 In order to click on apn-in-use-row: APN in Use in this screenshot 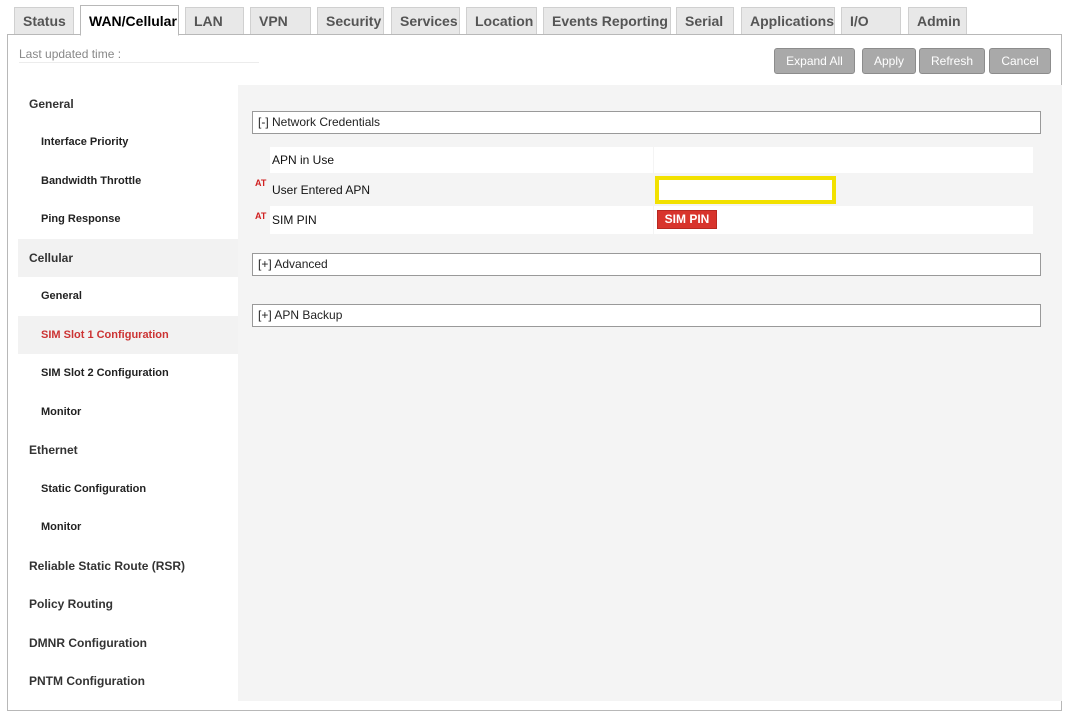, I will do `click(642, 160)`.